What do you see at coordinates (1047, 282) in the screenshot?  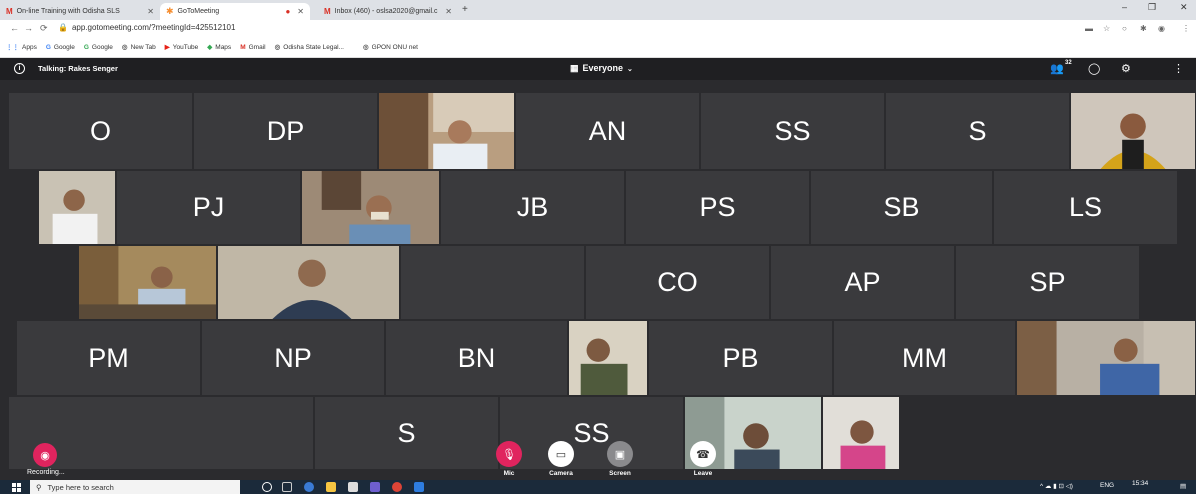 I see `participant-tile: SP` at bounding box center [1047, 282].